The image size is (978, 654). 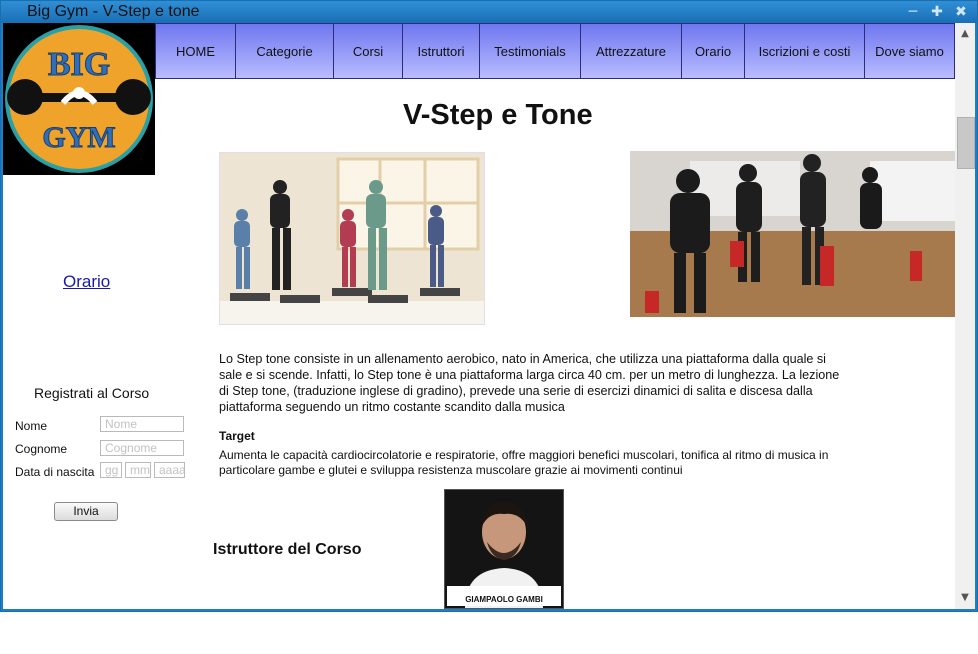 What do you see at coordinates (142, 424) in the screenshot?
I see `name-input: Nome` at bounding box center [142, 424].